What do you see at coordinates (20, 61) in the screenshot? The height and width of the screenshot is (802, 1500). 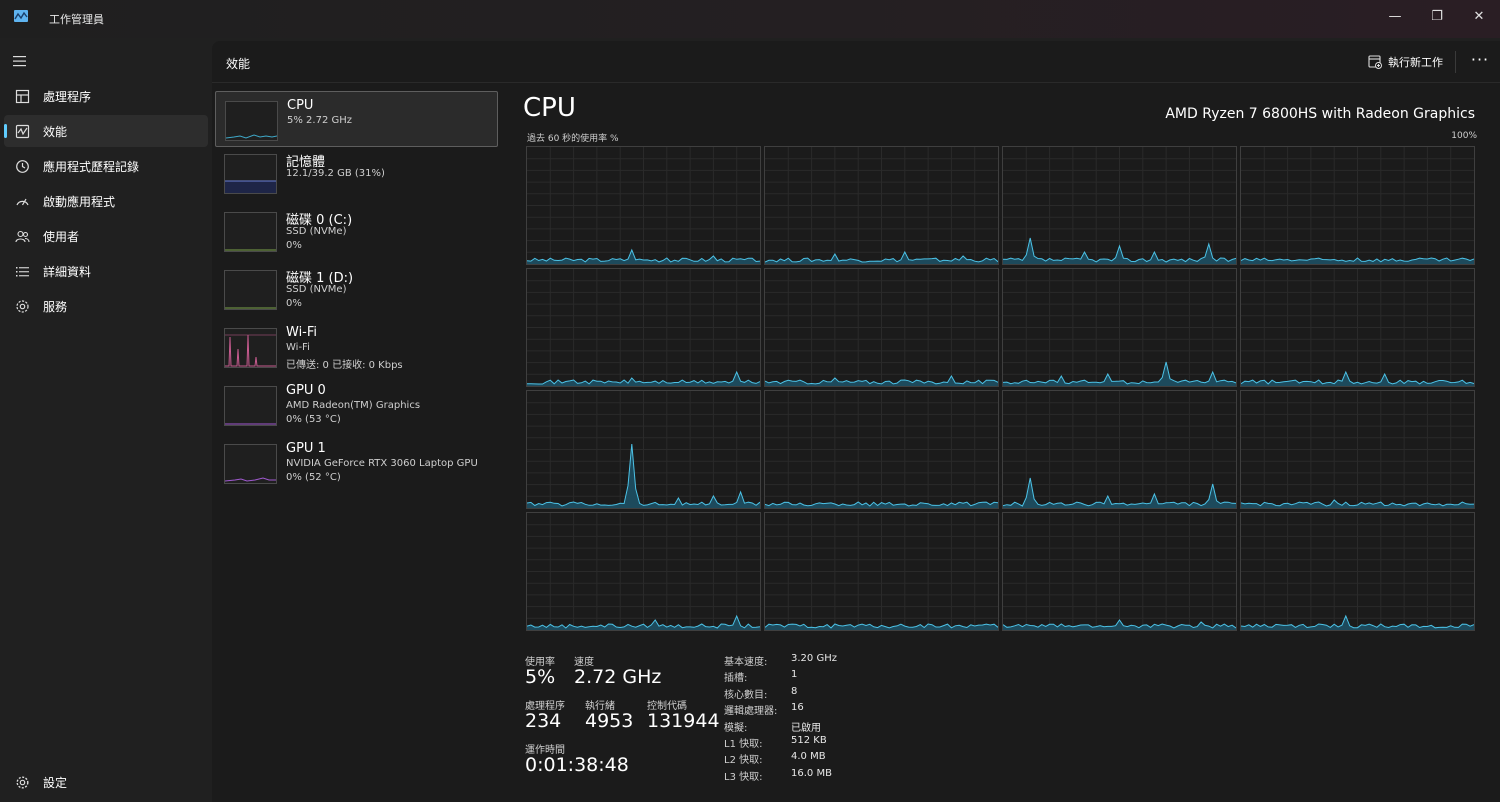 I see `hamburger-menu-icon` at bounding box center [20, 61].